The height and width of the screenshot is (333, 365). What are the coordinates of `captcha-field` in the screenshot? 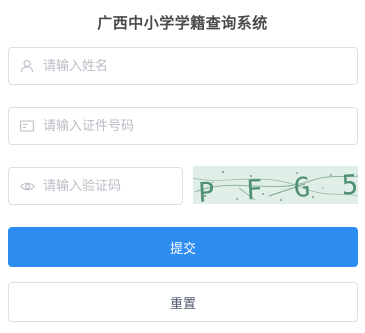 It's located at (95, 186).